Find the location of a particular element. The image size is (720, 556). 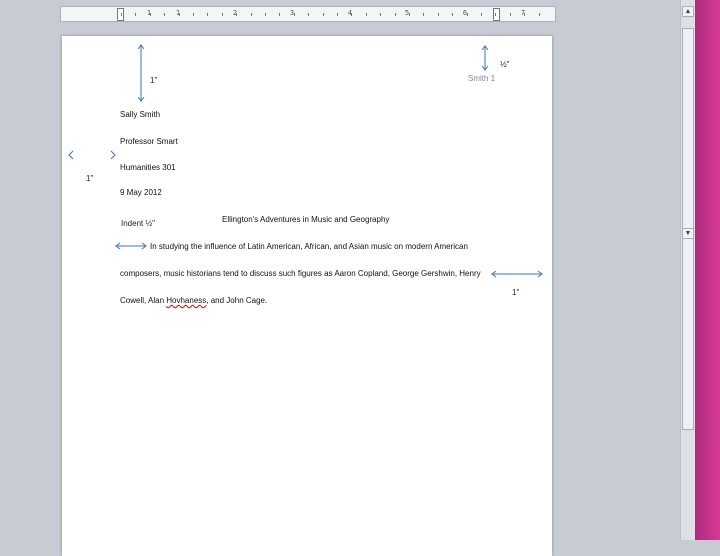

header-margin-arrow is located at coordinates (485, 58).